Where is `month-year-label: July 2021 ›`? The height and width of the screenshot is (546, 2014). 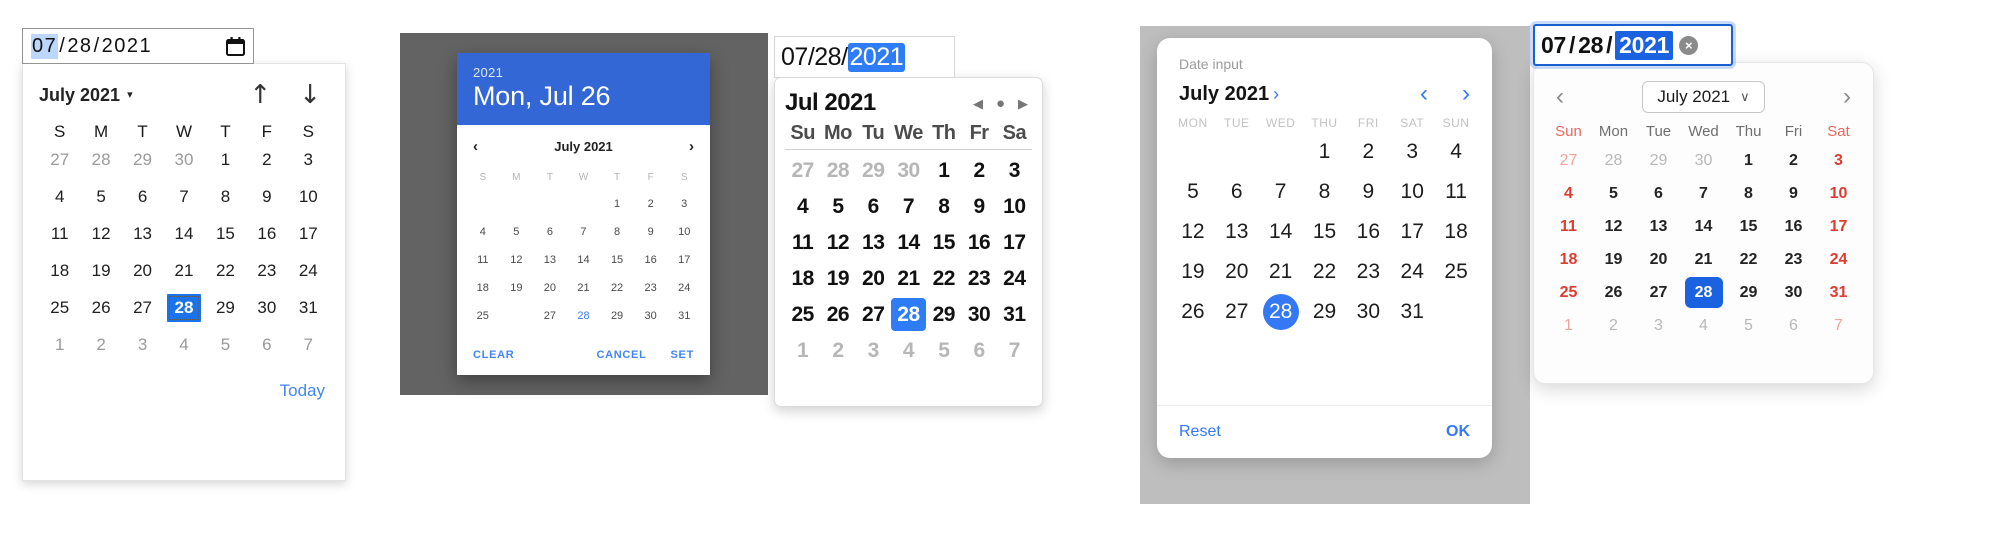 month-year-label: July 2021 › is located at coordinates (1229, 94).